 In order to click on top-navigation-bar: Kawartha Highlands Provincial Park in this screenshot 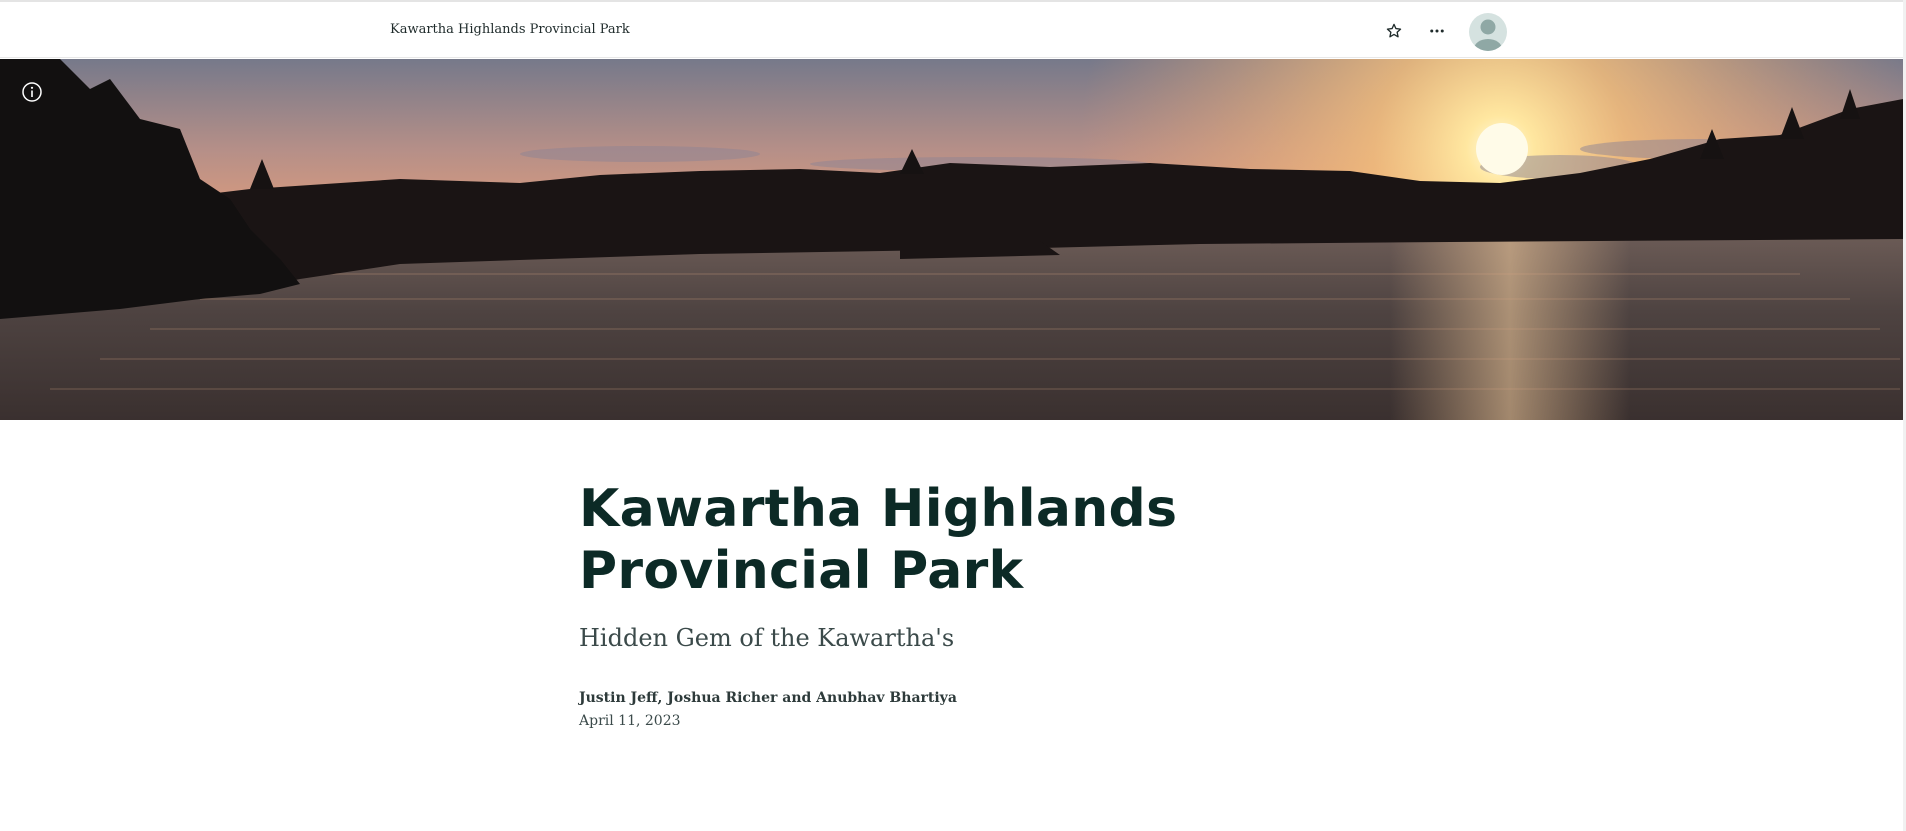, I will do `click(953, 29)`.